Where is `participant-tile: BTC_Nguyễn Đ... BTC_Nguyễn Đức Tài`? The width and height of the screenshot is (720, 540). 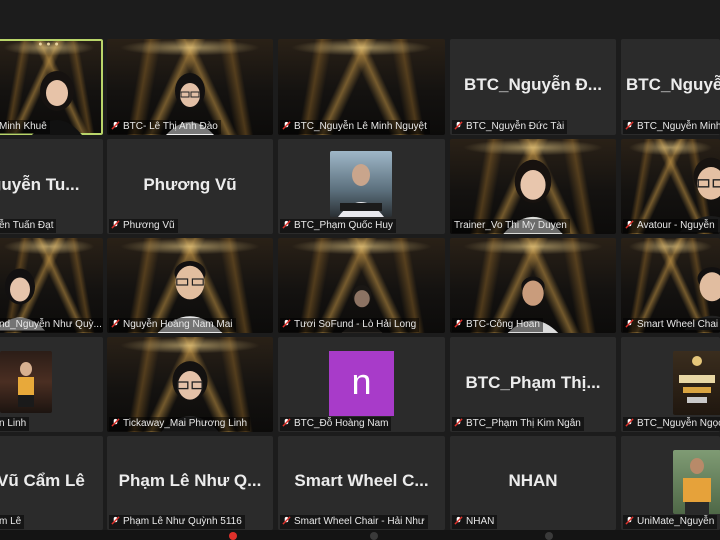
participant-tile: BTC_Nguyễn Đ... BTC_Nguyễn Đức Tài is located at coordinates (533, 87).